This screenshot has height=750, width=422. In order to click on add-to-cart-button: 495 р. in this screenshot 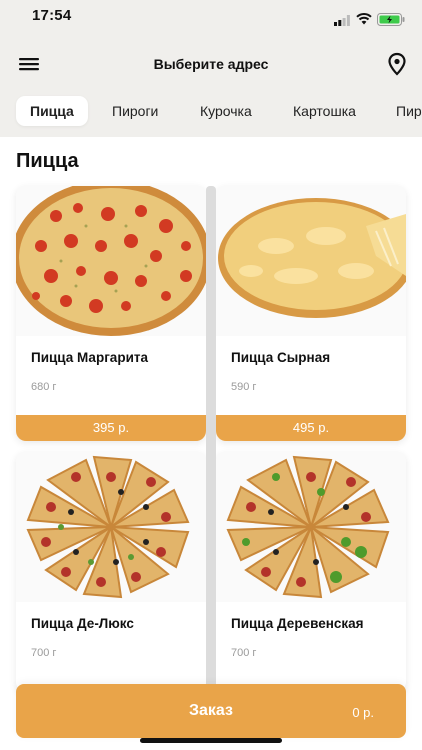, I will do `click(311, 428)`.